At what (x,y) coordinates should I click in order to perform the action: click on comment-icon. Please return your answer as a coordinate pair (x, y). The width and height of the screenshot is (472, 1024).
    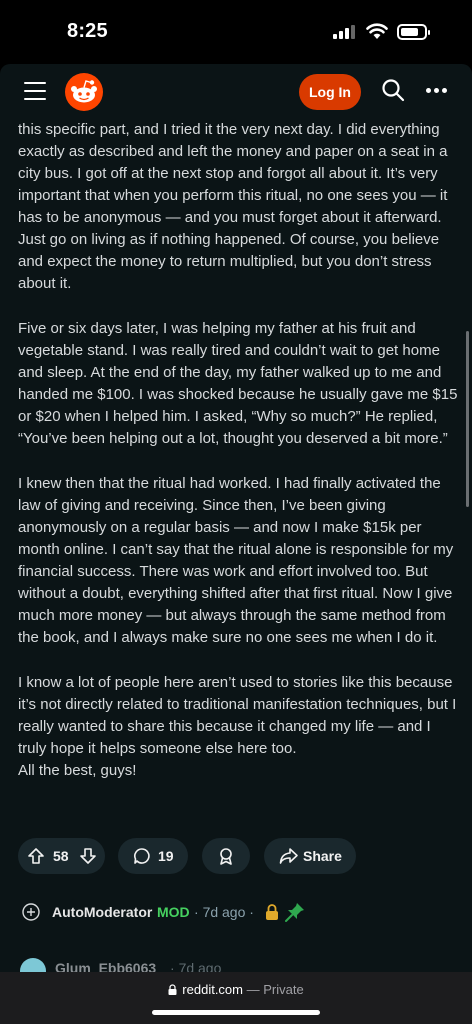
    Looking at the image, I should click on (142, 856).